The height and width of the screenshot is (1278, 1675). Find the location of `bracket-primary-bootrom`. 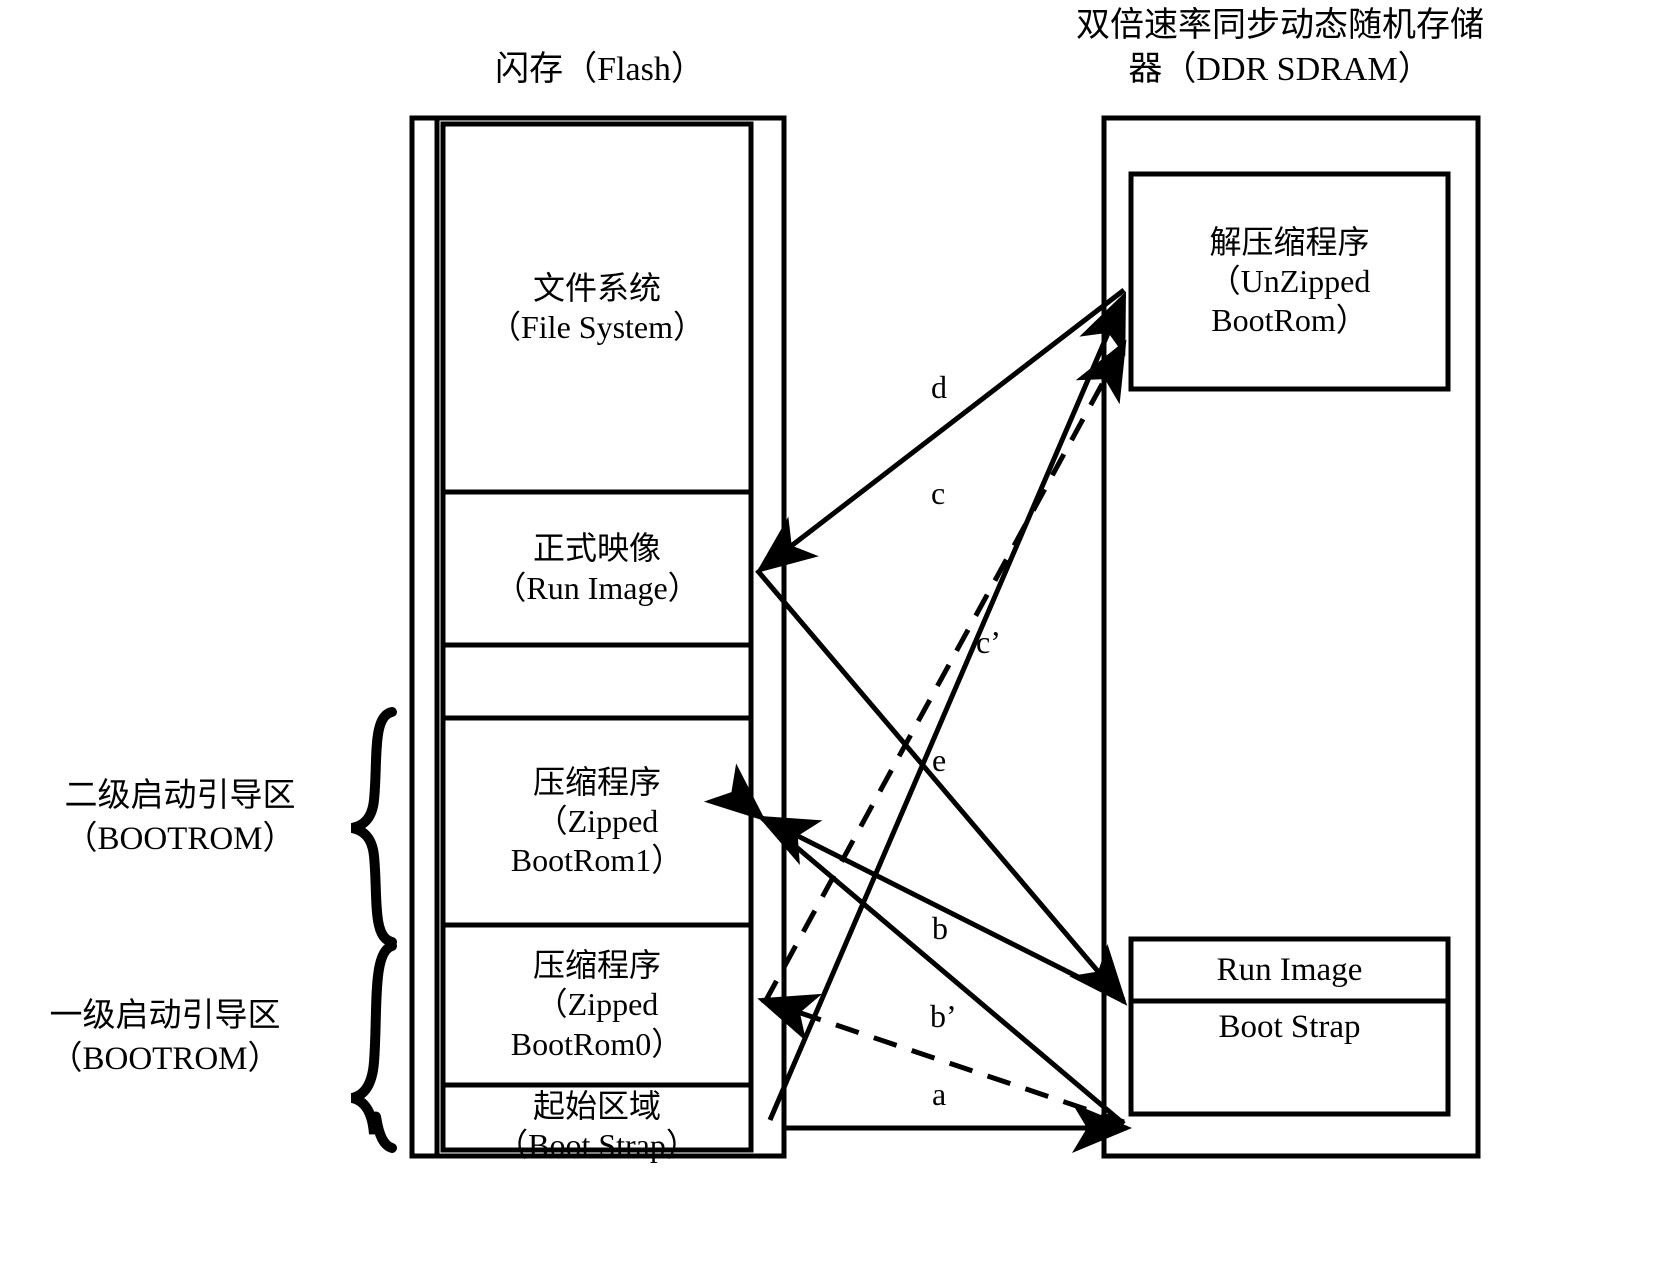

bracket-primary-bootrom is located at coordinates (373, 1047).